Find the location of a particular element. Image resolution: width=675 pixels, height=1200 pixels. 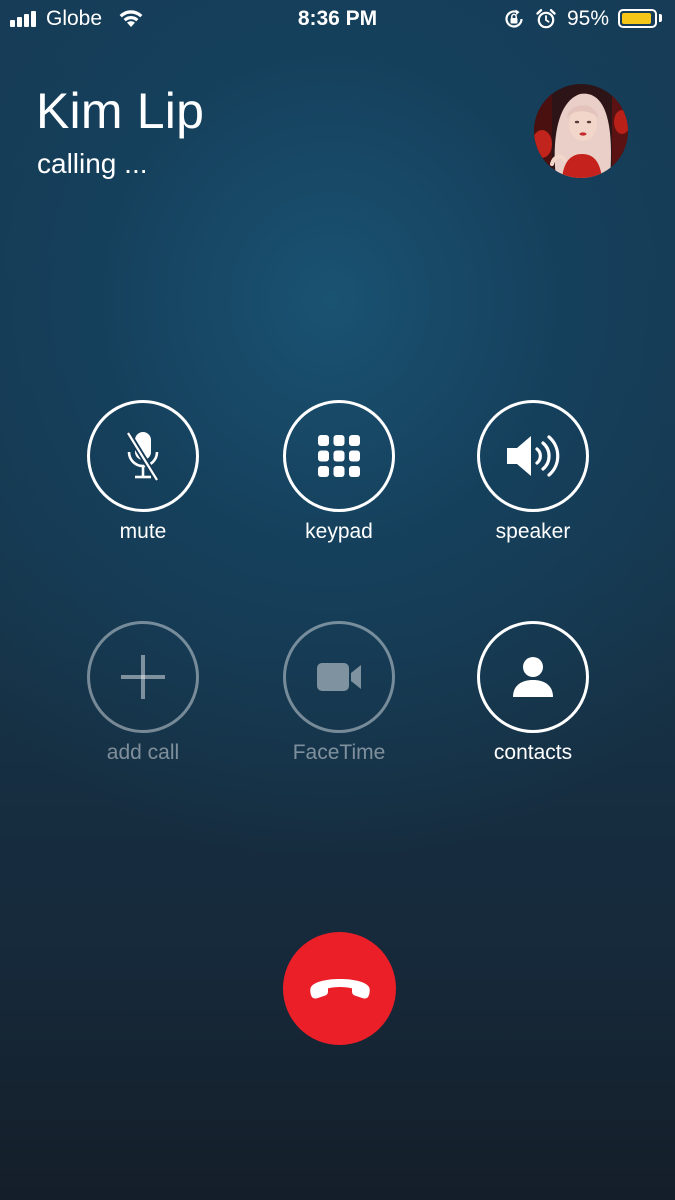

end-call-button is located at coordinates (339, 988).